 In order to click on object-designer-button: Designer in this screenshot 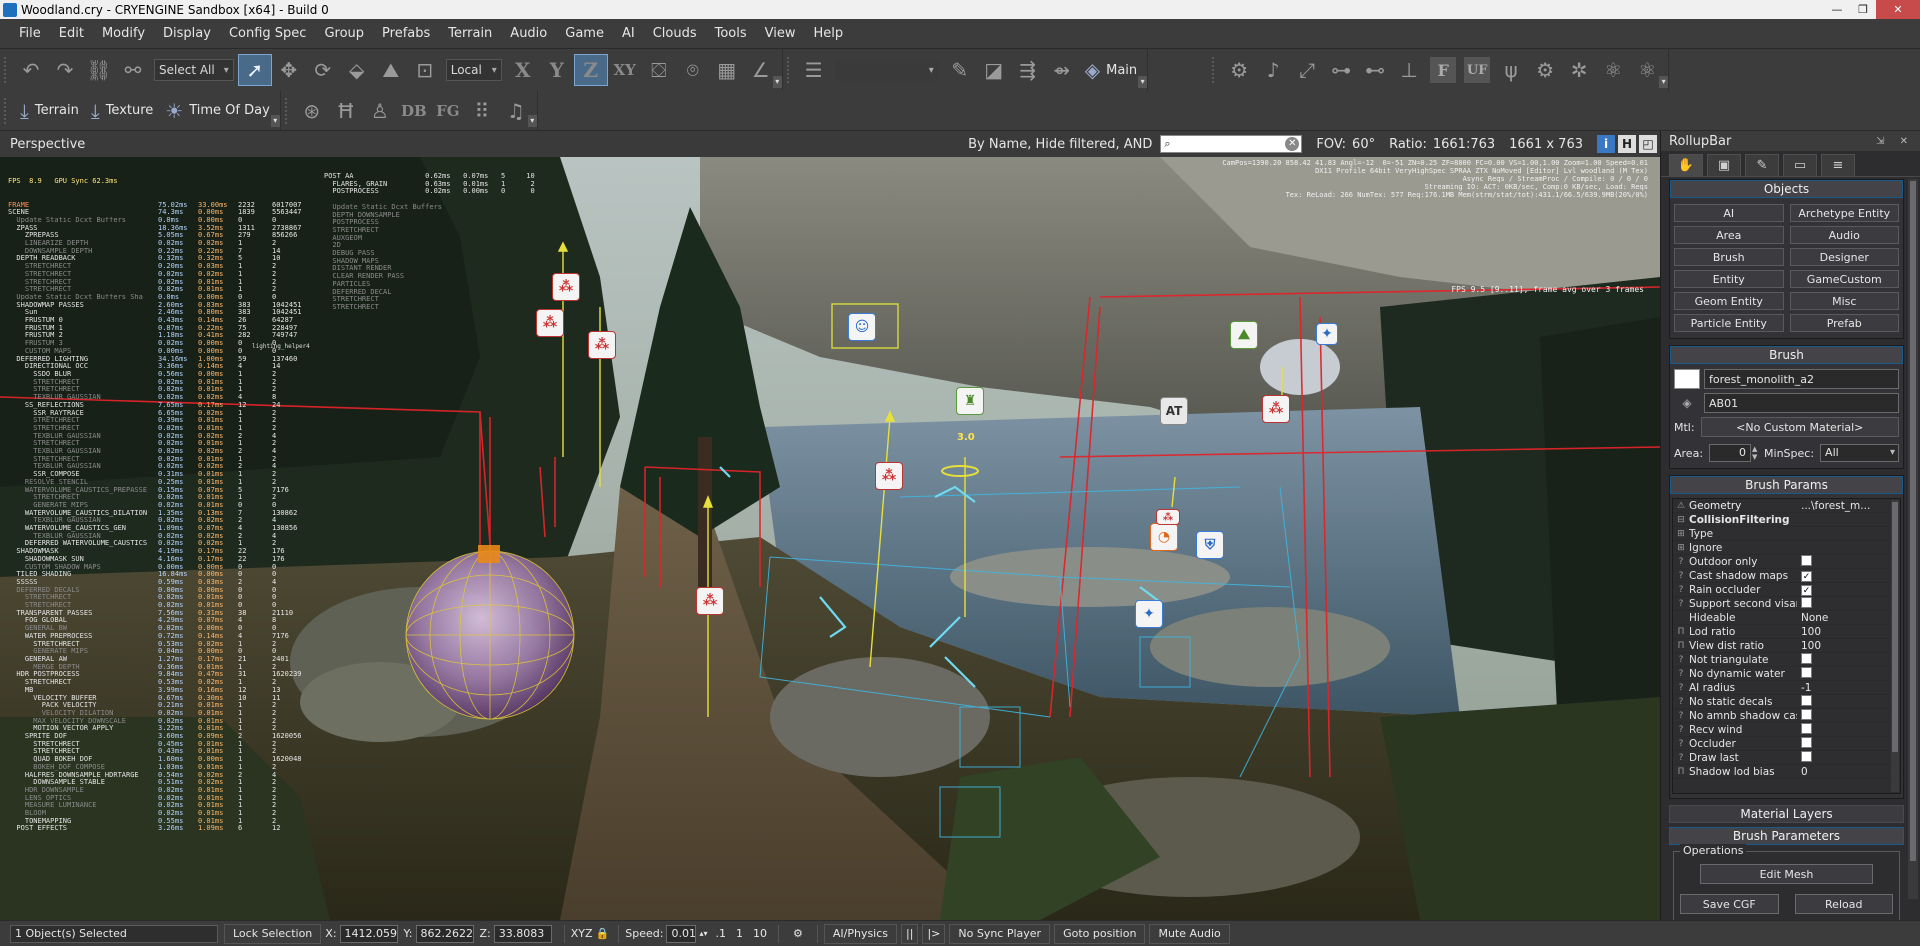, I will do `click(1844, 257)`.